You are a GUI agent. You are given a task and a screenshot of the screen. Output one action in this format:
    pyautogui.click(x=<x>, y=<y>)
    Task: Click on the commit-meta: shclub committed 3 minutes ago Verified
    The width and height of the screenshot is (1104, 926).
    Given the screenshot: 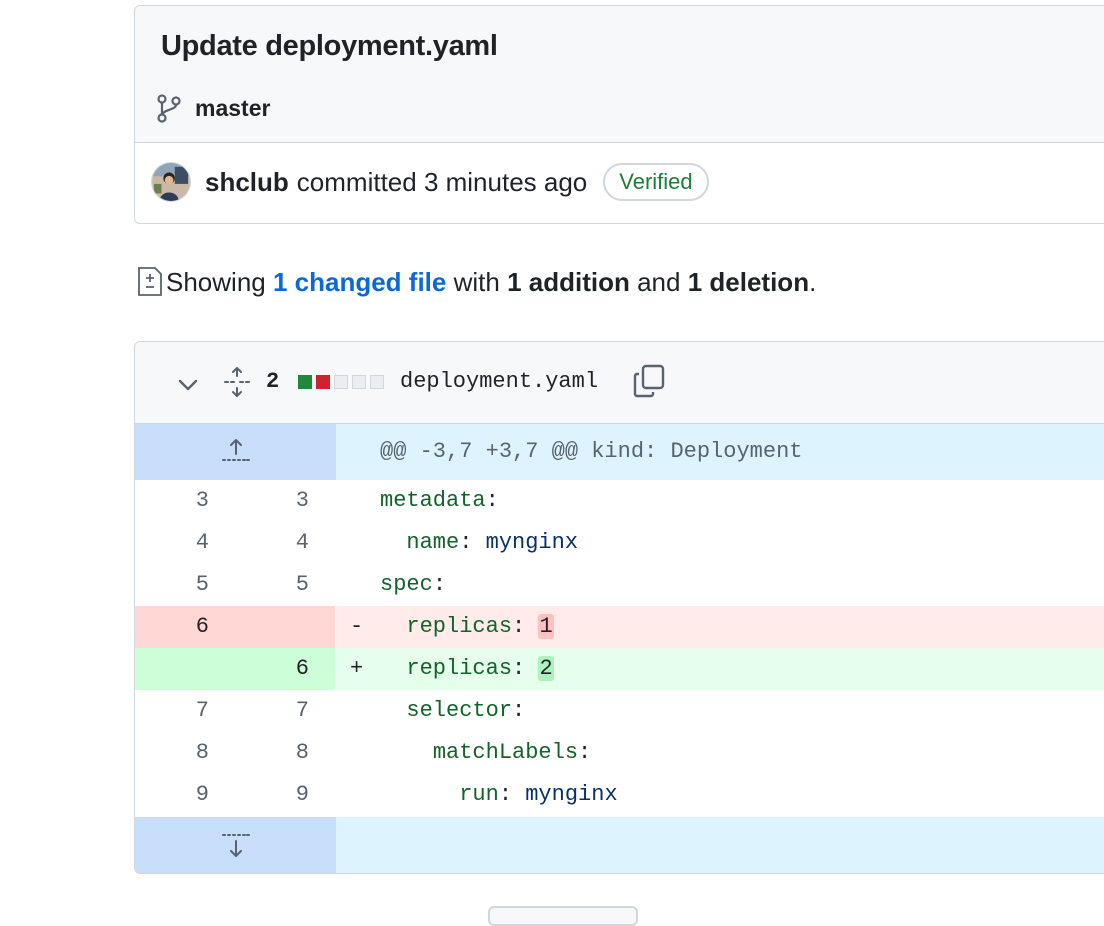 What is the action you would take?
    pyautogui.click(x=430, y=182)
    